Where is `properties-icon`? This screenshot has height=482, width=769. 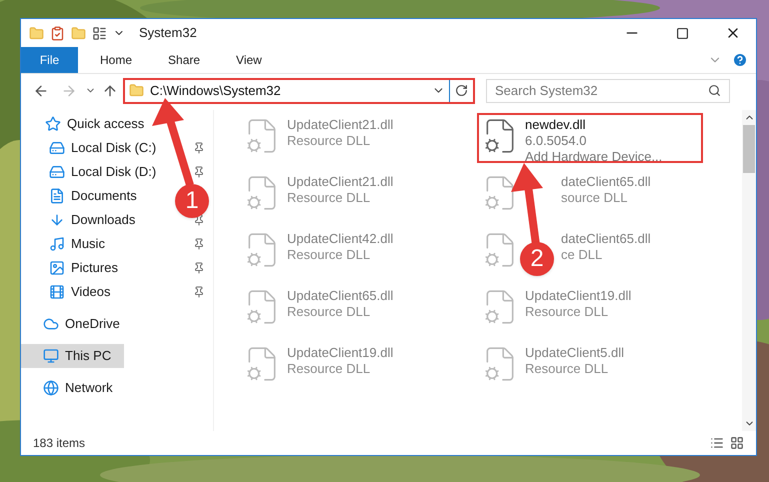
properties-icon is located at coordinates (99, 33).